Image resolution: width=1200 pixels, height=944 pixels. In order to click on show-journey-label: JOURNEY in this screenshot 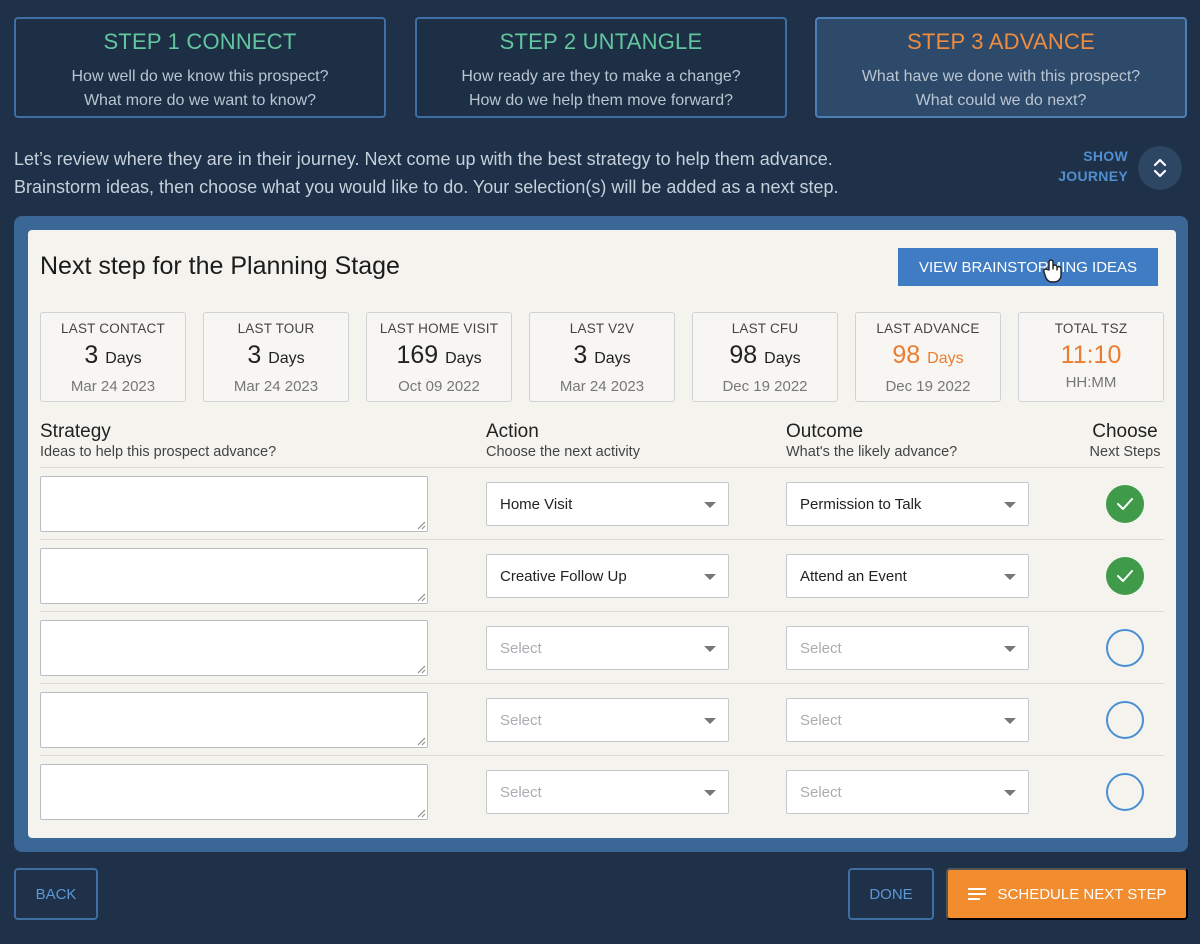, I will do `click(1093, 176)`.